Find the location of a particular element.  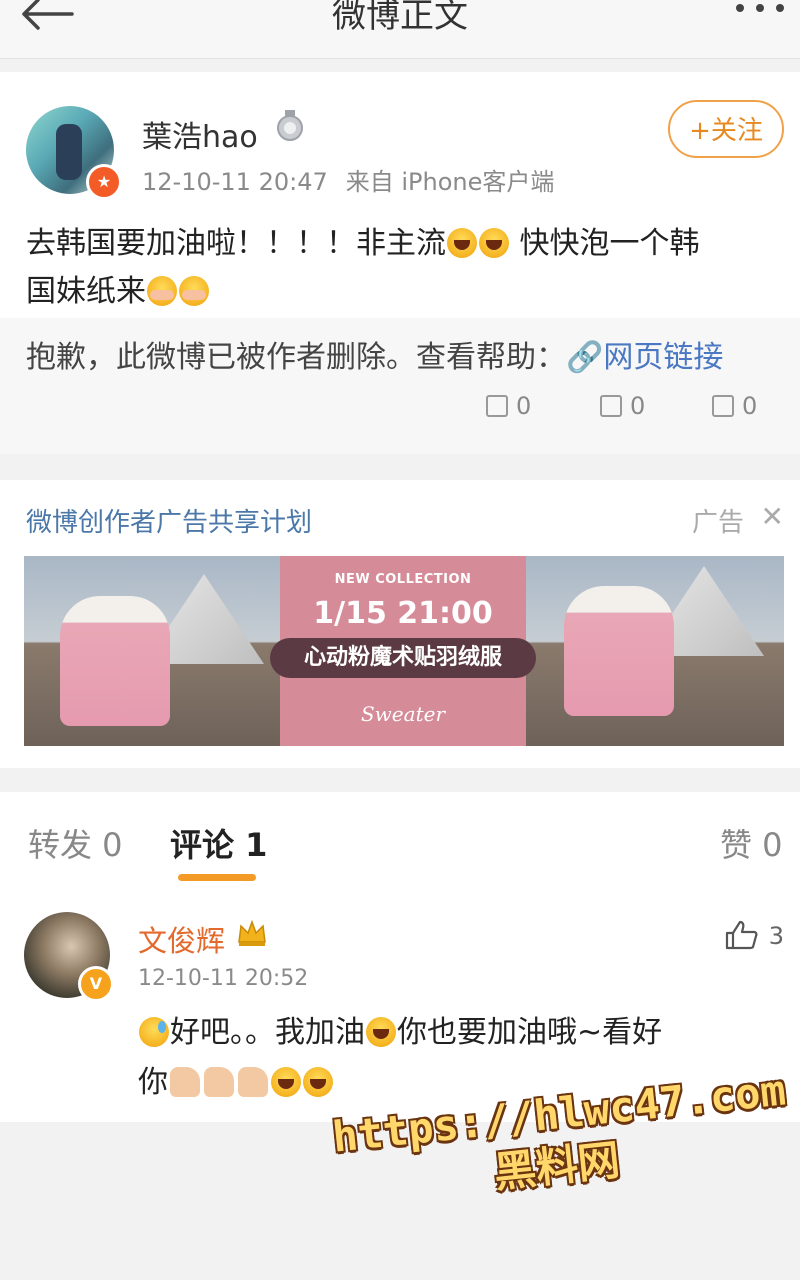

close-icon: ✕ is located at coordinates (772, 516).